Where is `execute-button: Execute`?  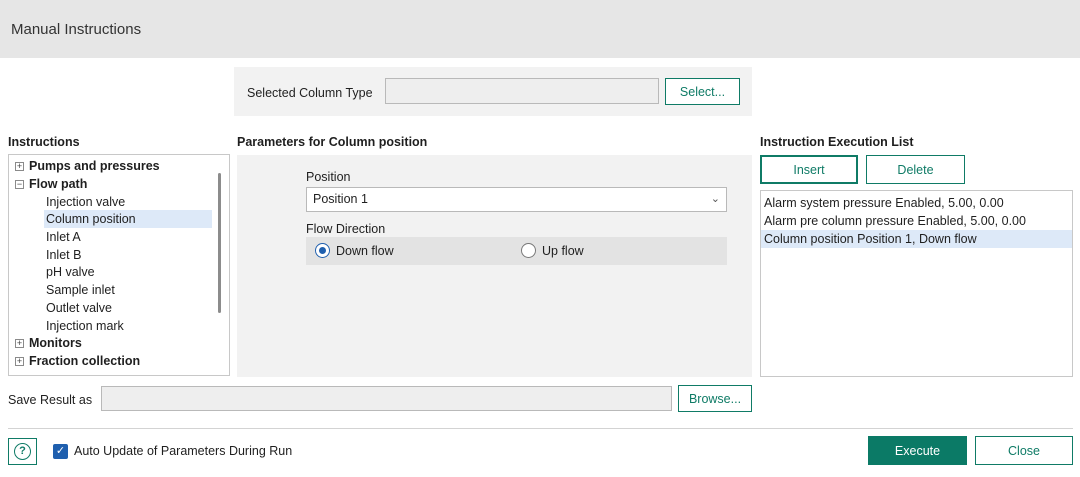
execute-button: Execute is located at coordinates (917, 450).